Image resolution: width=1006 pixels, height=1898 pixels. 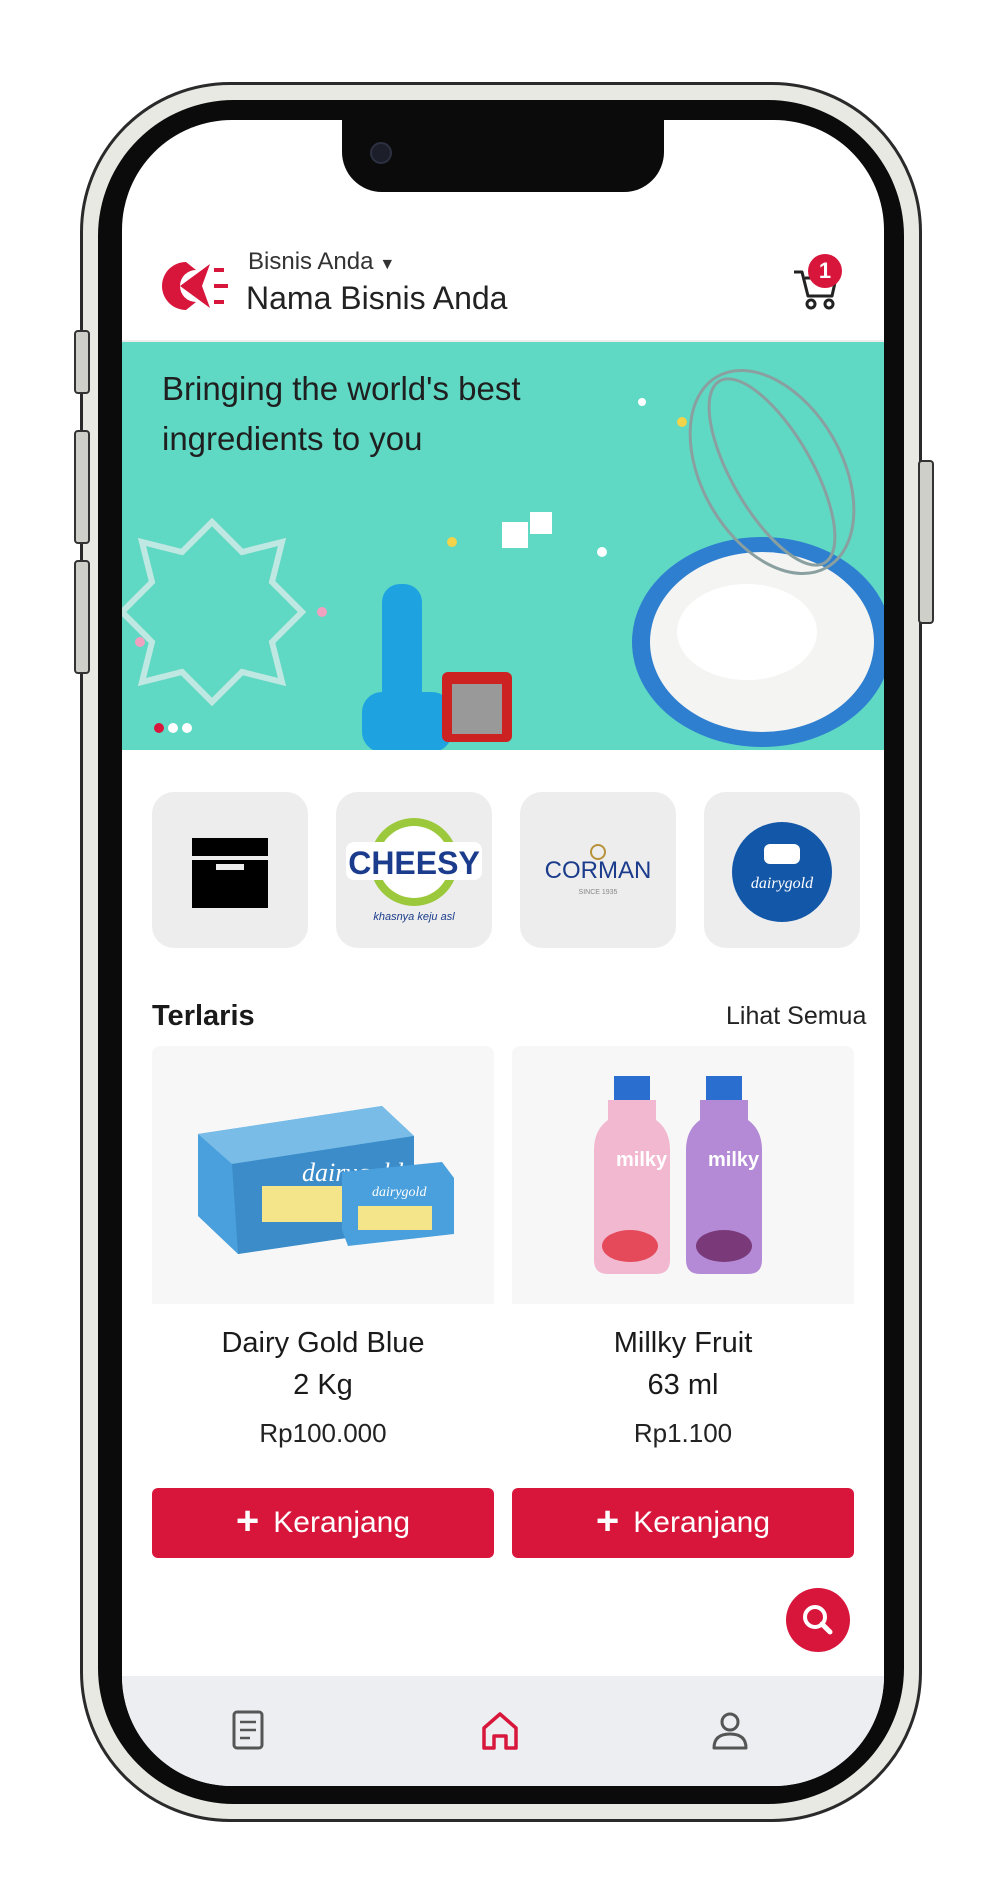 What do you see at coordinates (683, 1343) in the screenshot?
I see `product-name-line1: Millky Fruit` at bounding box center [683, 1343].